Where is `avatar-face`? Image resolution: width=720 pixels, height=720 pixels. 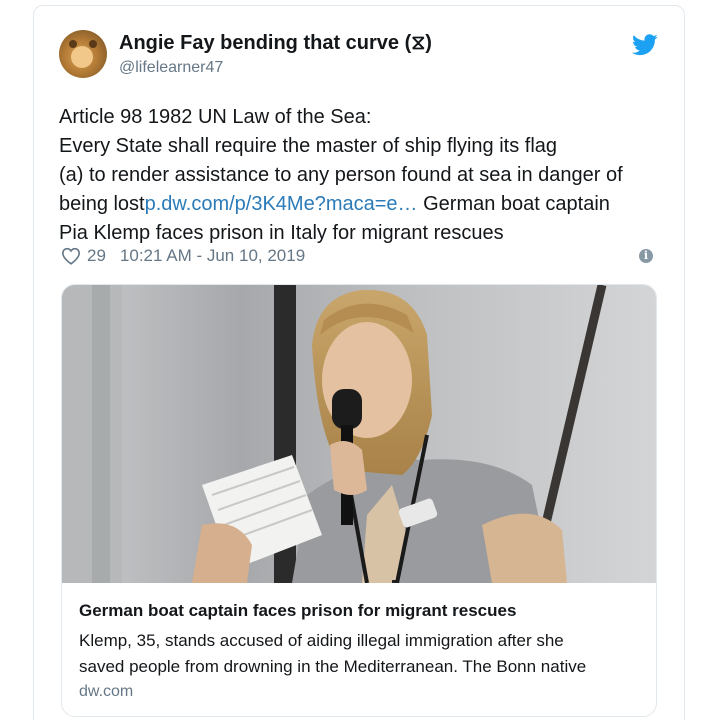
avatar-face is located at coordinates (82, 57).